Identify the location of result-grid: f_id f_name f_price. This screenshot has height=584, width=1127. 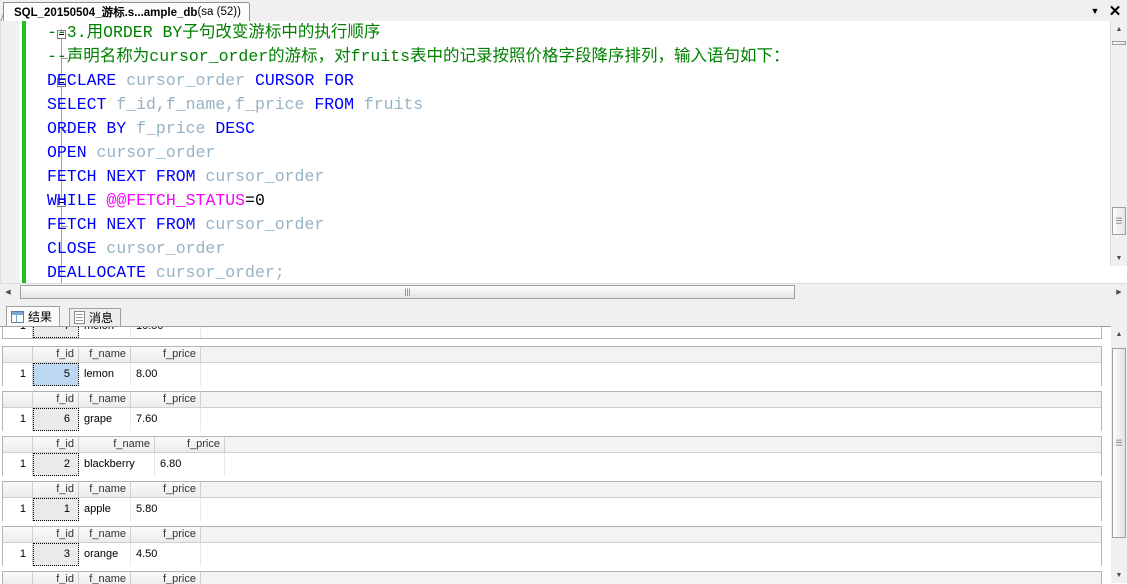
(552, 577).